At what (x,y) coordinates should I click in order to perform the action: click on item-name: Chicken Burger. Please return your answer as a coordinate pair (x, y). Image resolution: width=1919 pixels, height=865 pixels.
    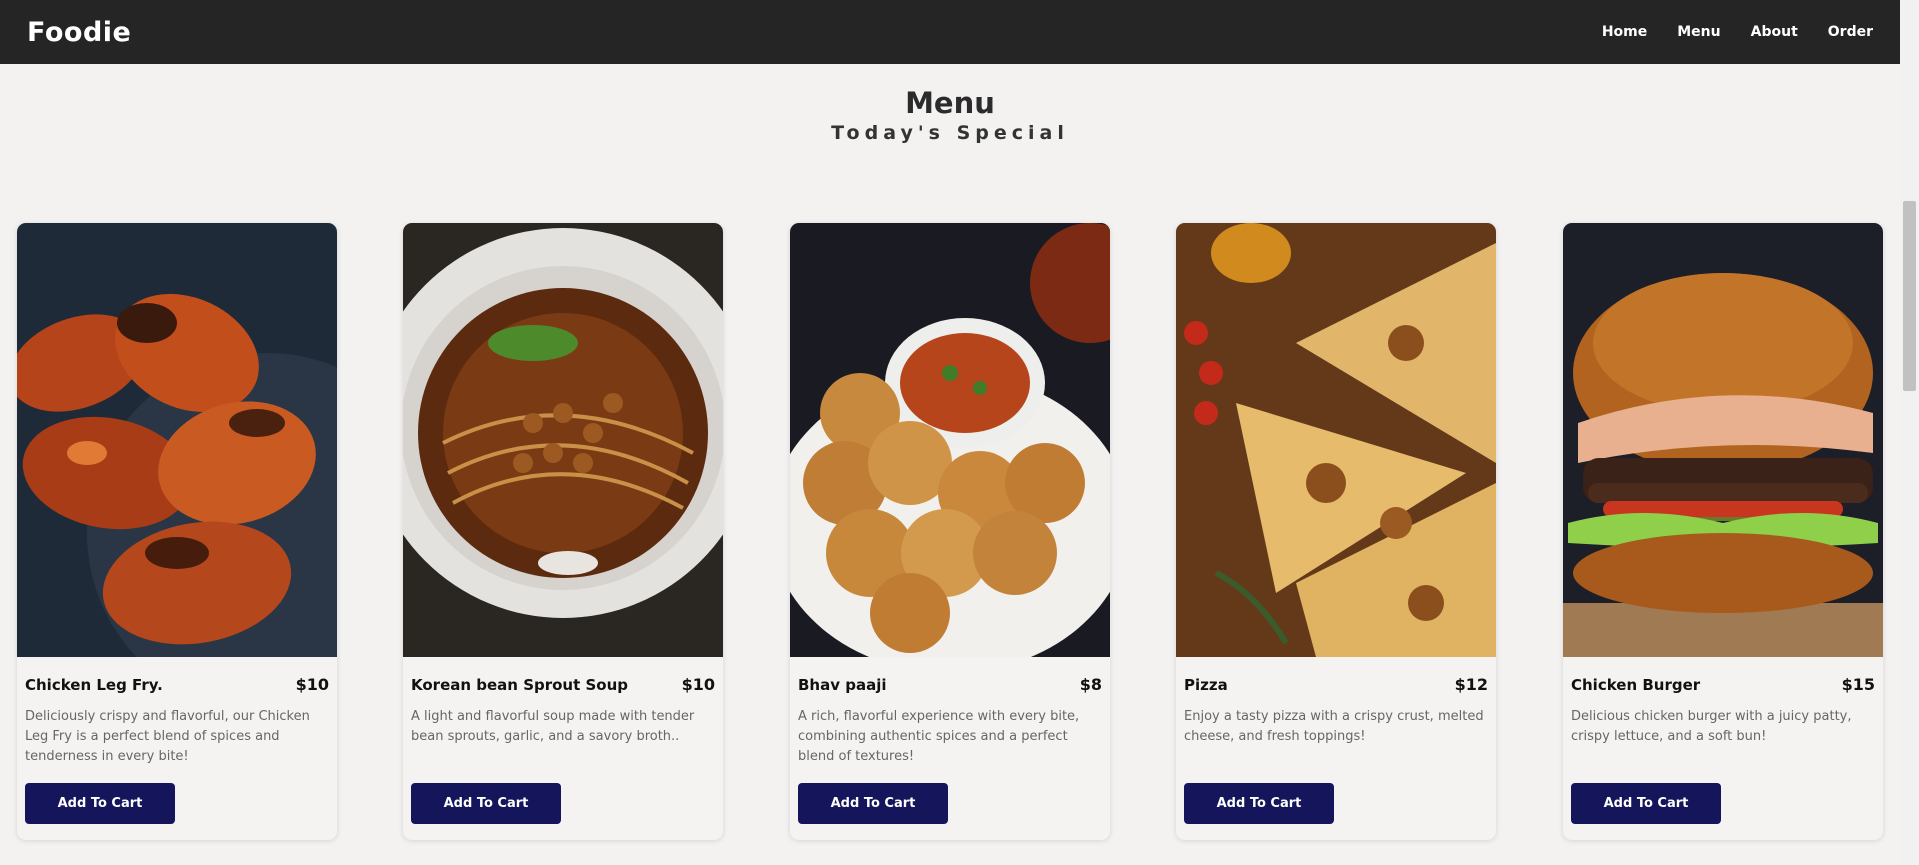
    Looking at the image, I should click on (1636, 684).